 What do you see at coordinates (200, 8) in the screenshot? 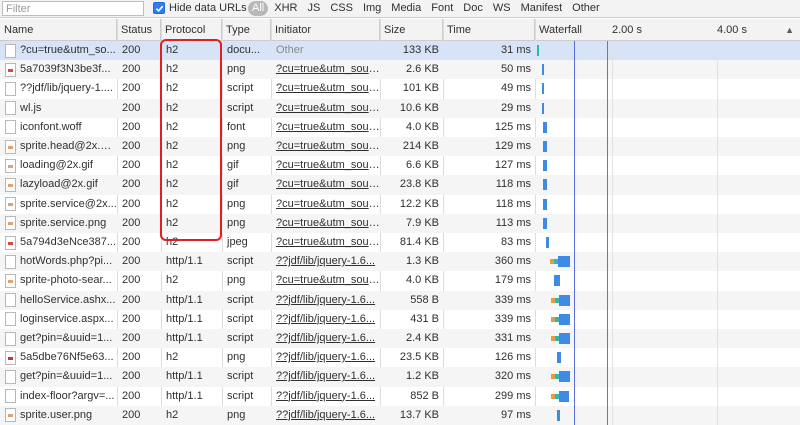
I see `hide-data-urls-toggle: Hide data URLs` at bounding box center [200, 8].